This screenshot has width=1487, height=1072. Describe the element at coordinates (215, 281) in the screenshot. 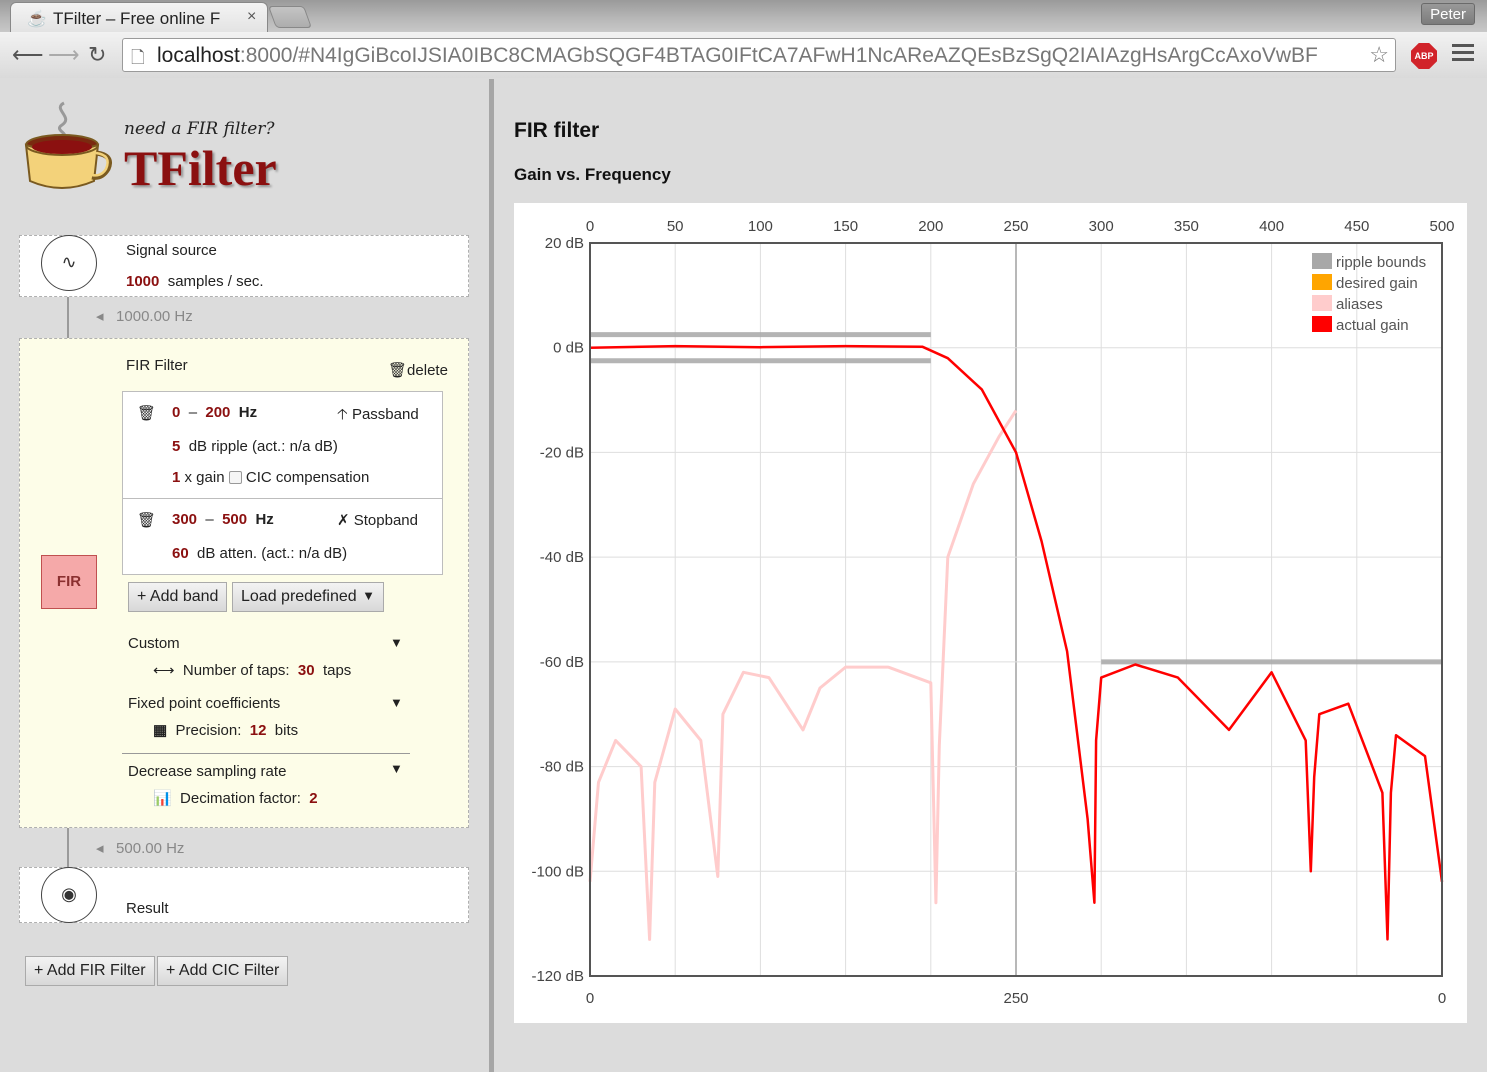

I see `sample-rate-unit: samples / sec.` at that location.